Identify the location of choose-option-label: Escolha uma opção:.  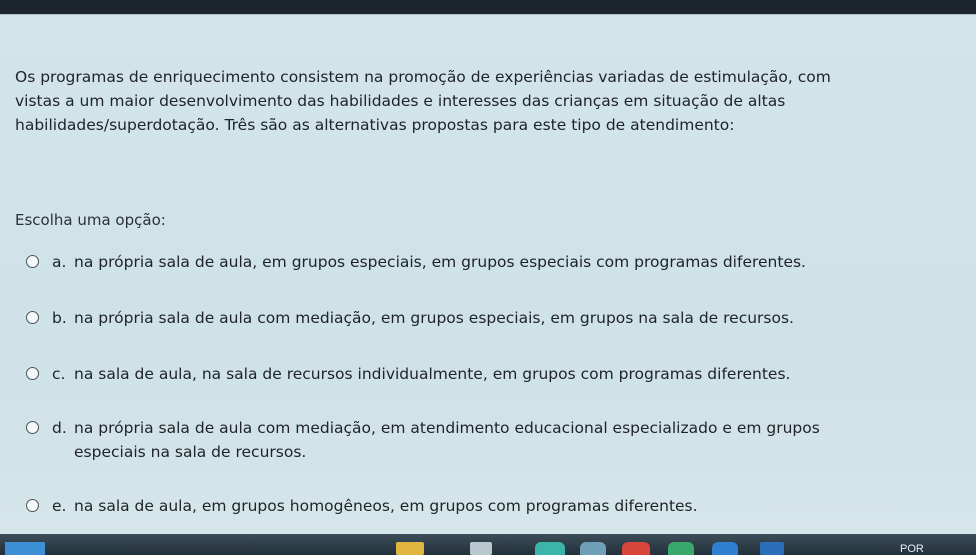
(90, 220).